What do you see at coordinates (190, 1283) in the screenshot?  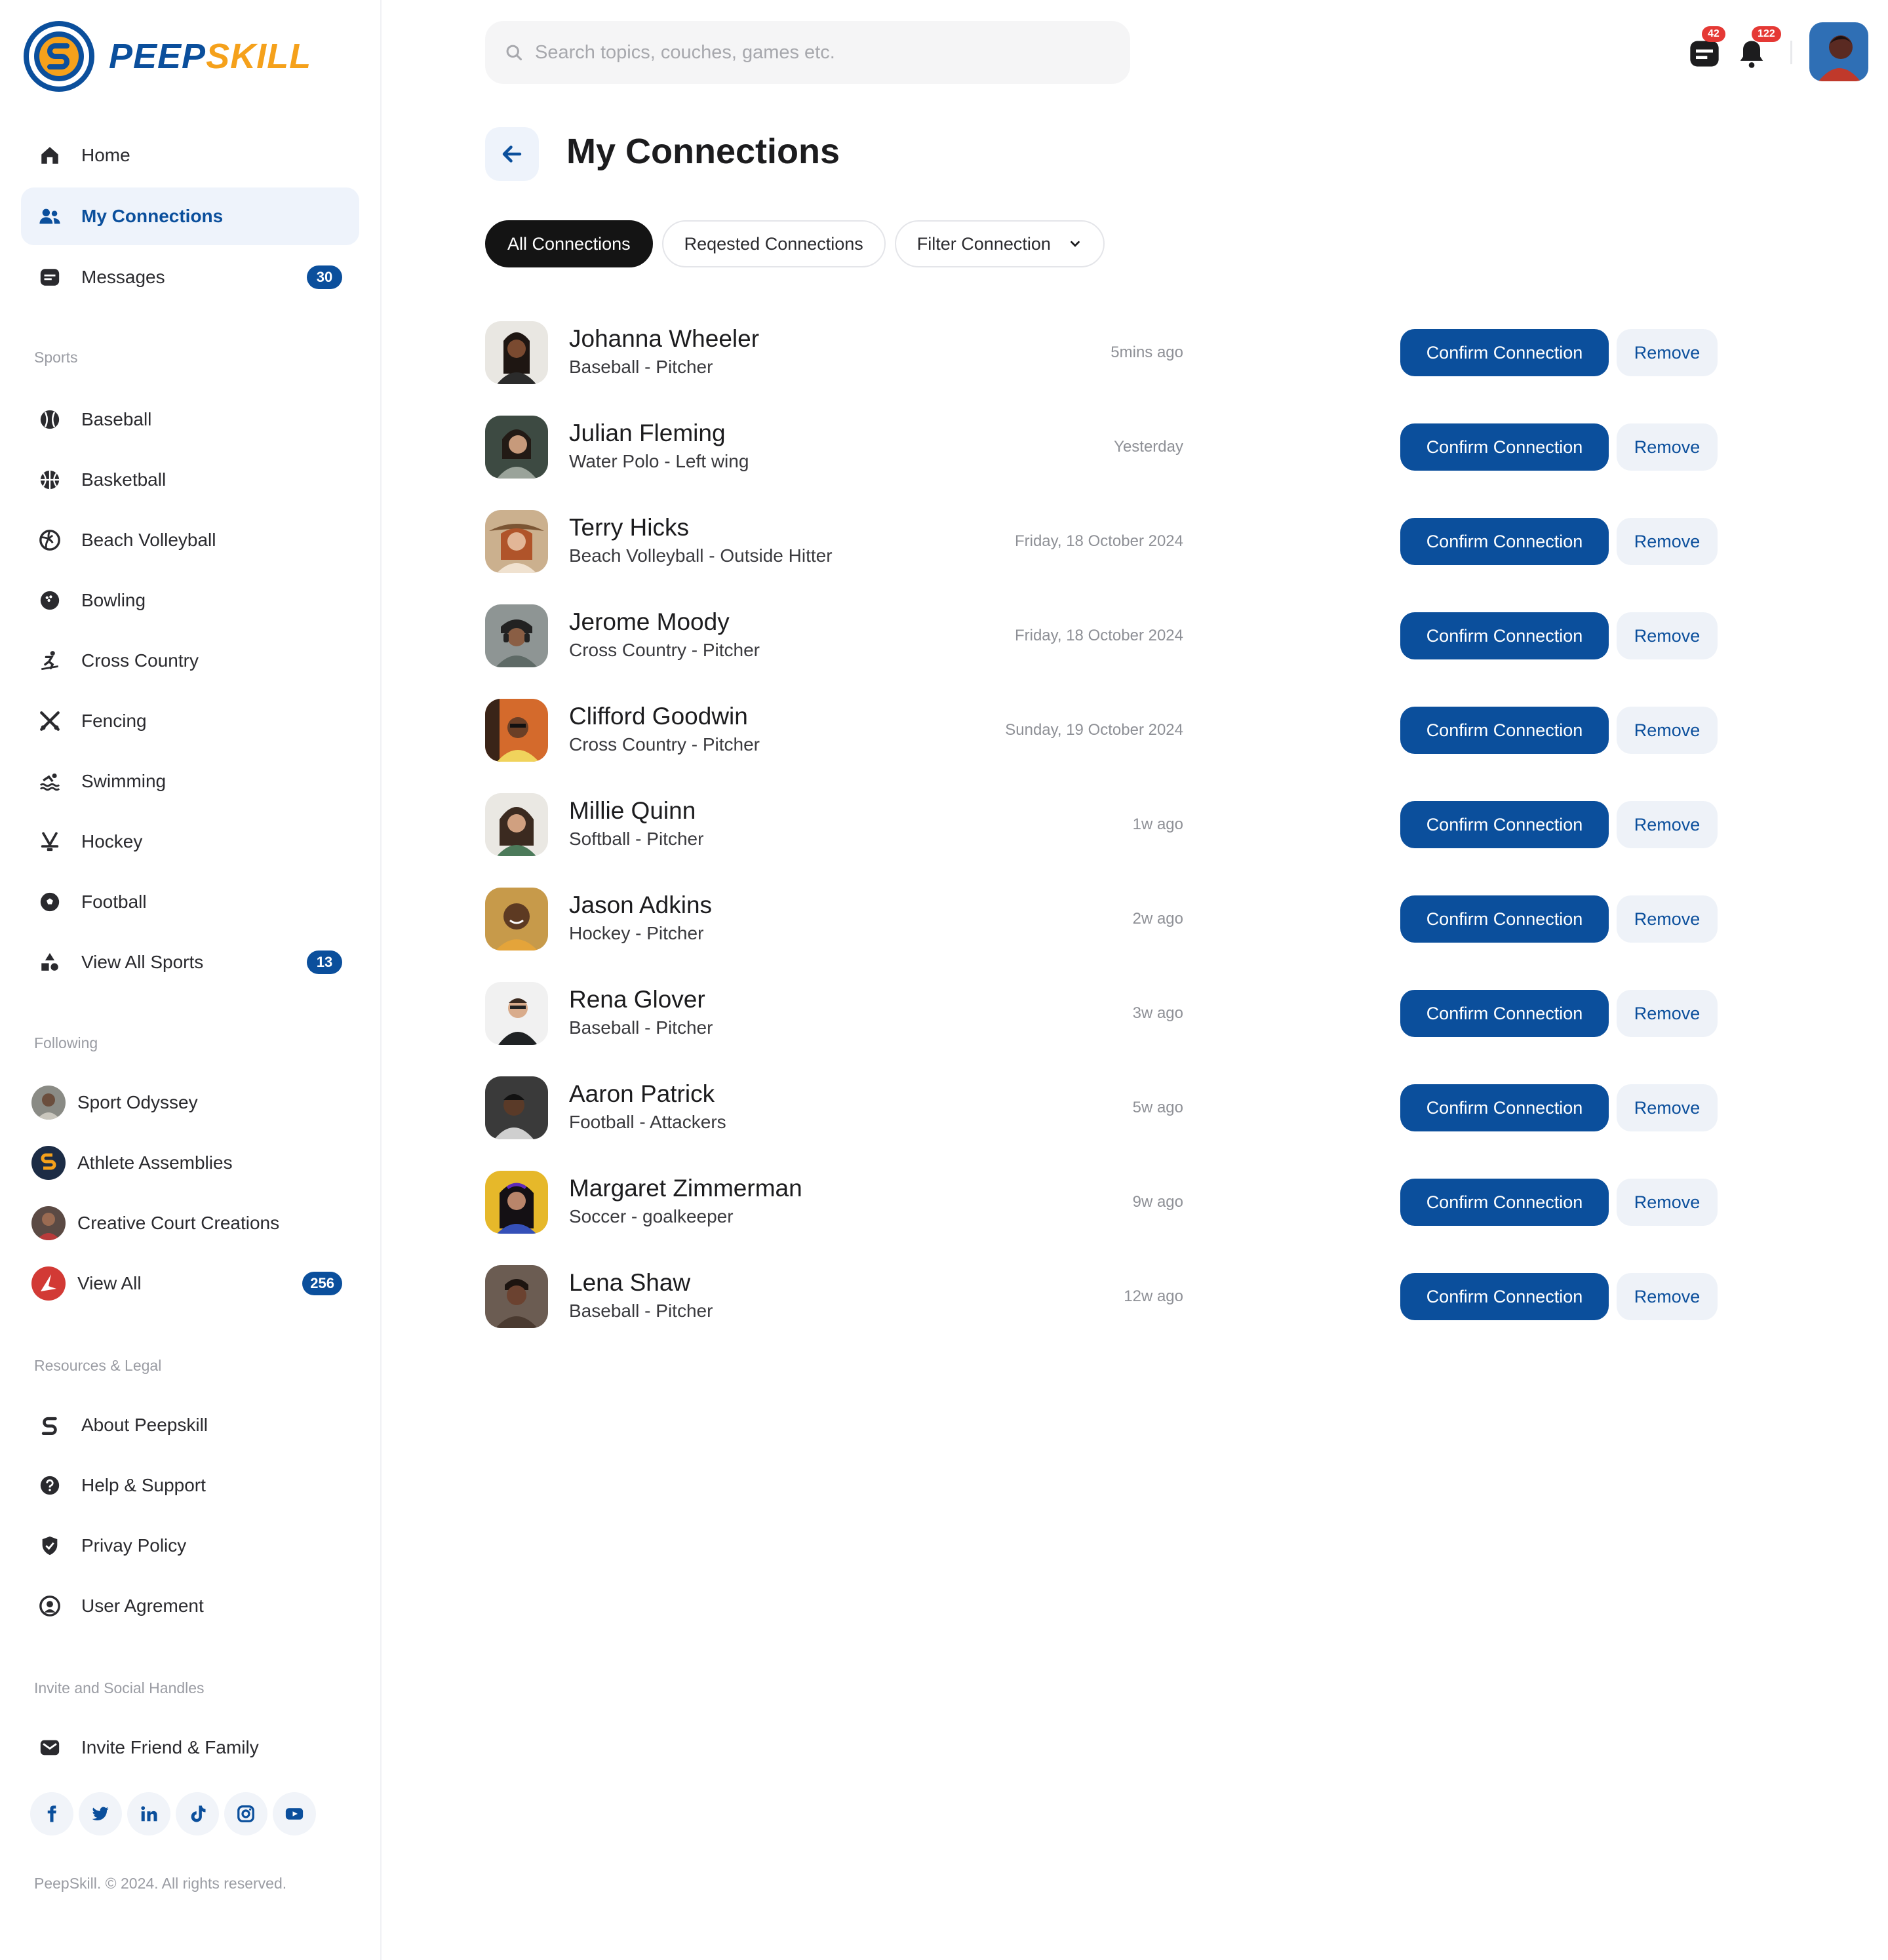 I see `nav-following-view-all: View All 256` at bounding box center [190, 1283].